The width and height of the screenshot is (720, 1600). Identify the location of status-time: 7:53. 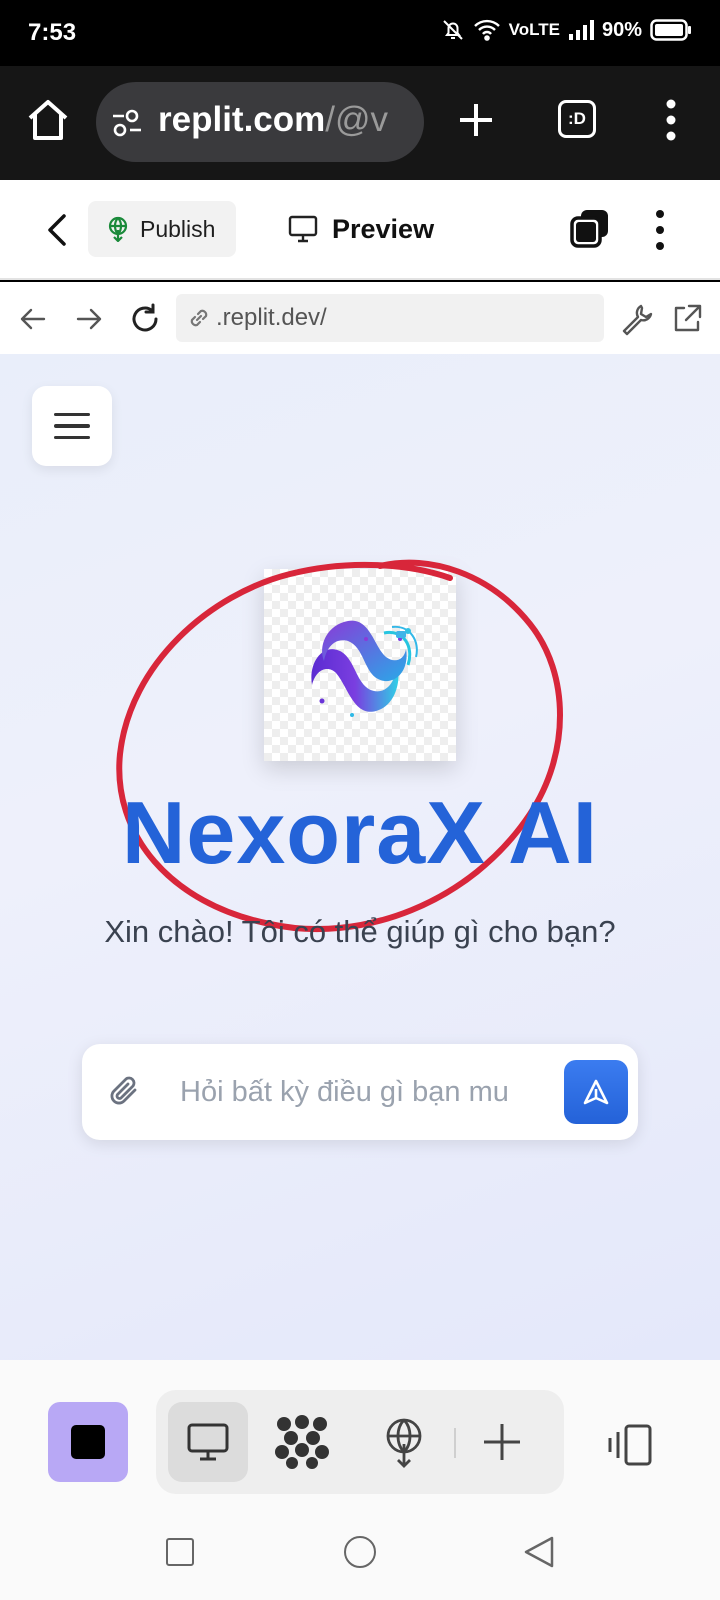
(52, 32).